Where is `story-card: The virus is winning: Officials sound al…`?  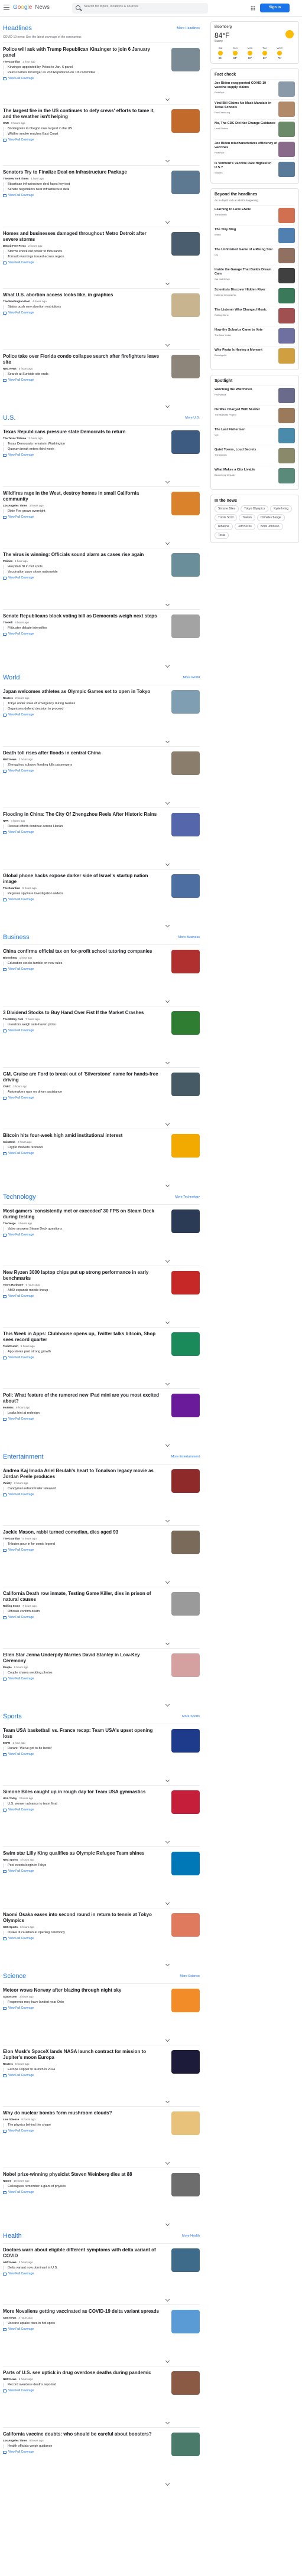 story-card: The virus is winning: Officials sound al… is located at coordinates (101, 578).